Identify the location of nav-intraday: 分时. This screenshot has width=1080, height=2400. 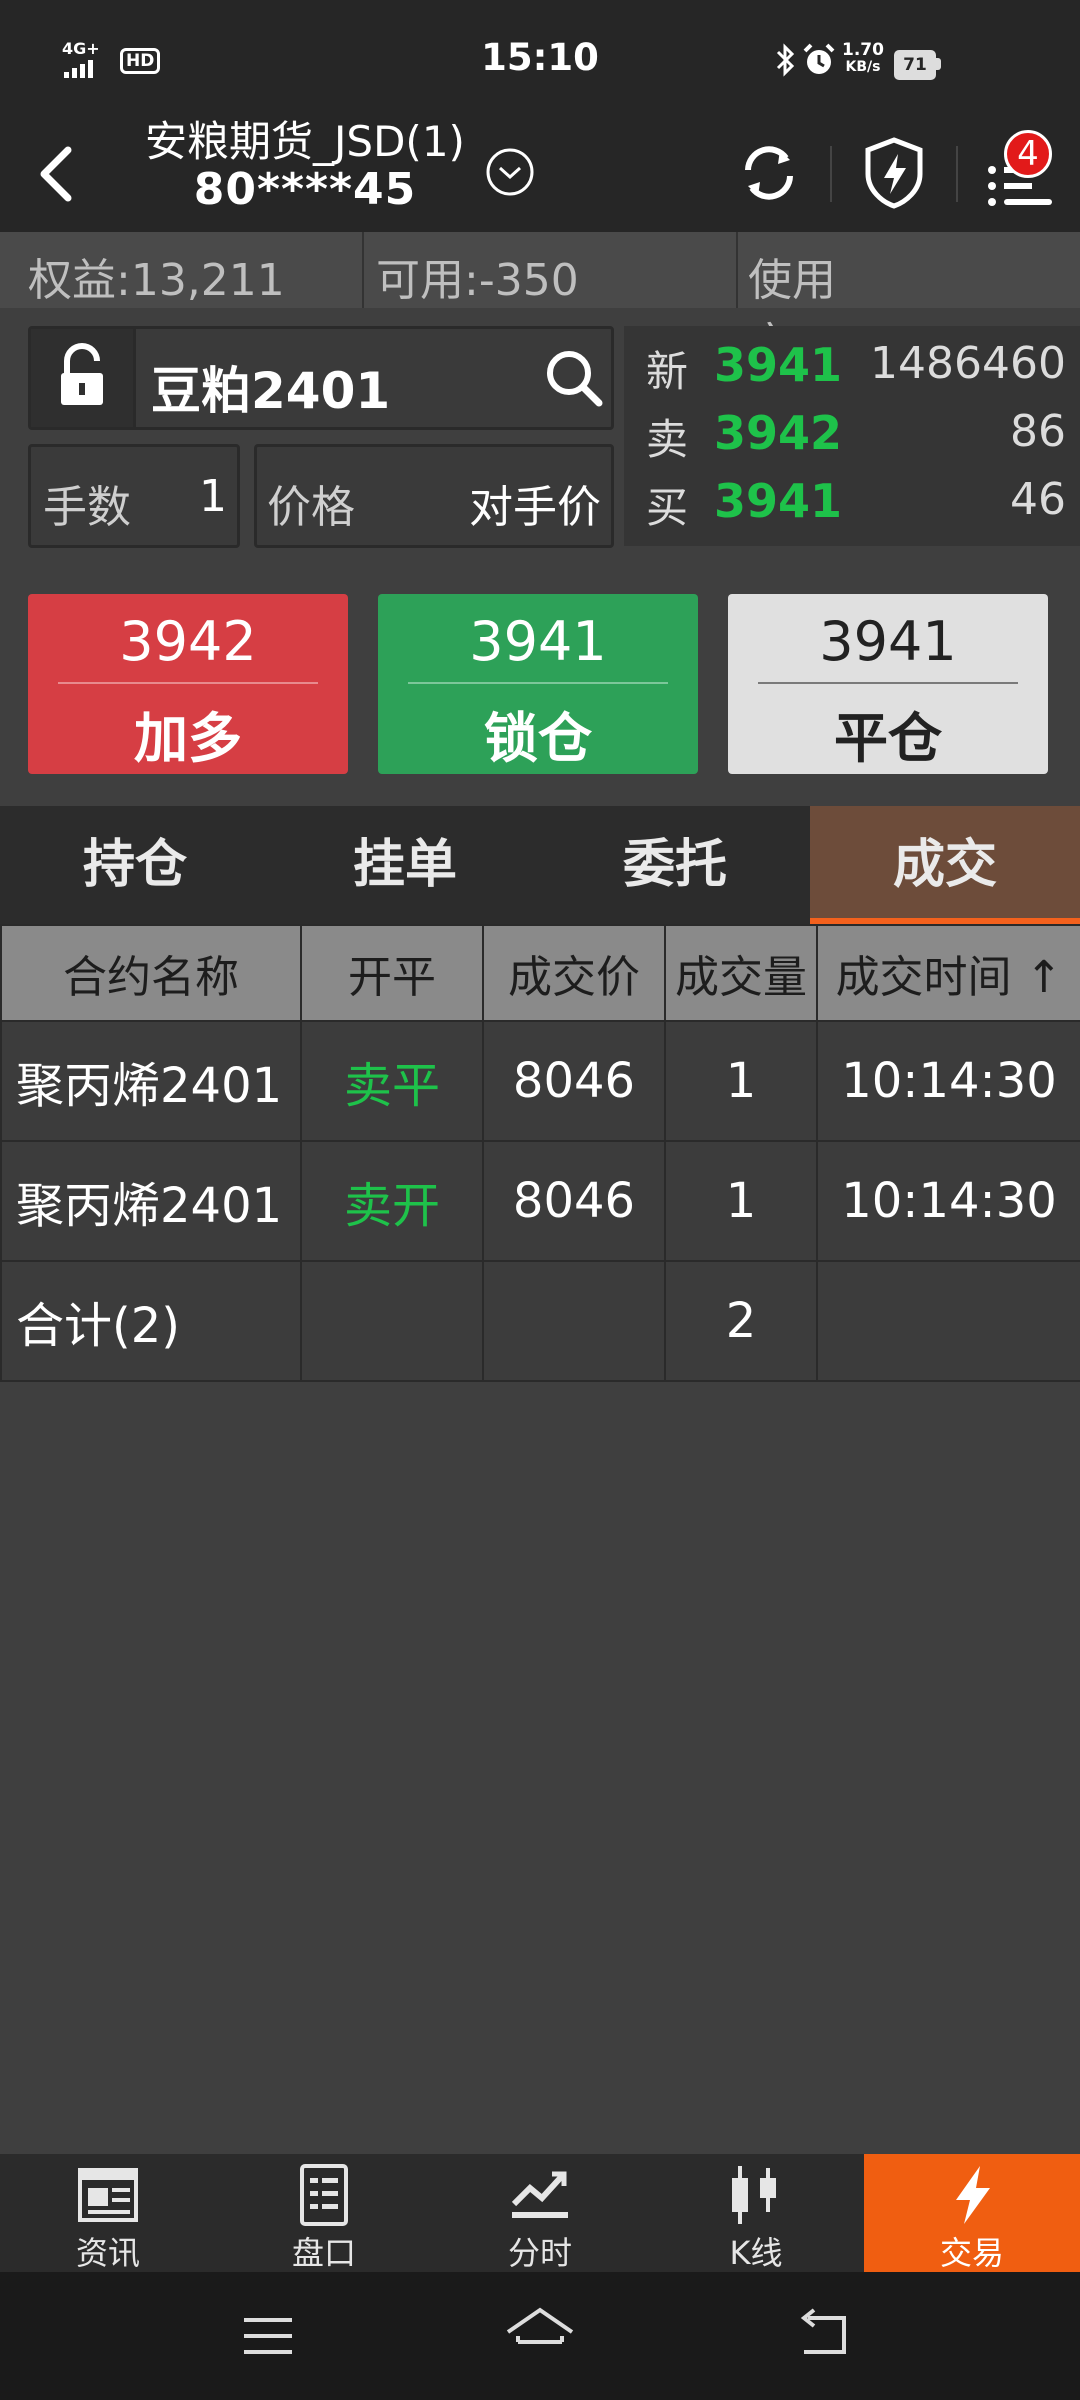
(540, 2213).